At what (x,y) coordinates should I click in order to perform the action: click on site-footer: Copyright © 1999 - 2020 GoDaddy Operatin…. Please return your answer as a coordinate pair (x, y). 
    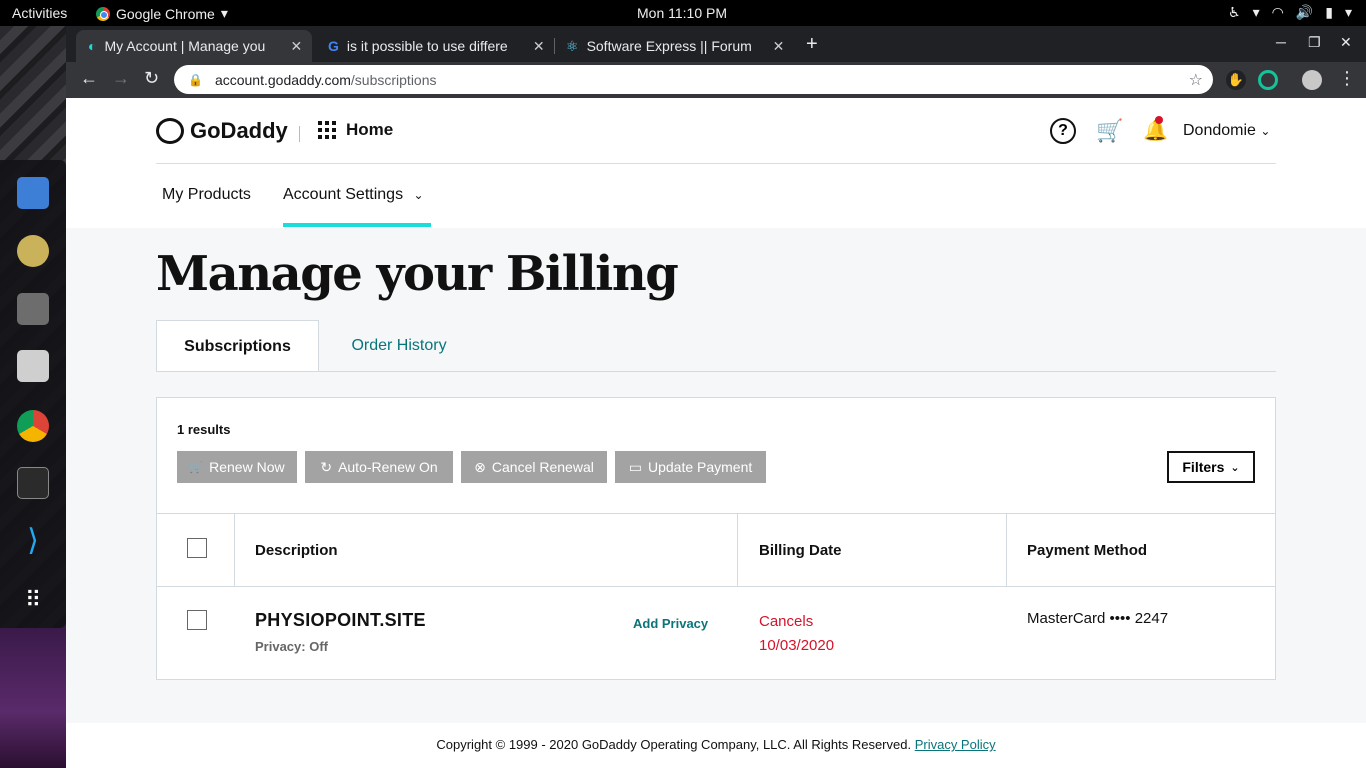
    Looking at the image, I should click on (716, 745).